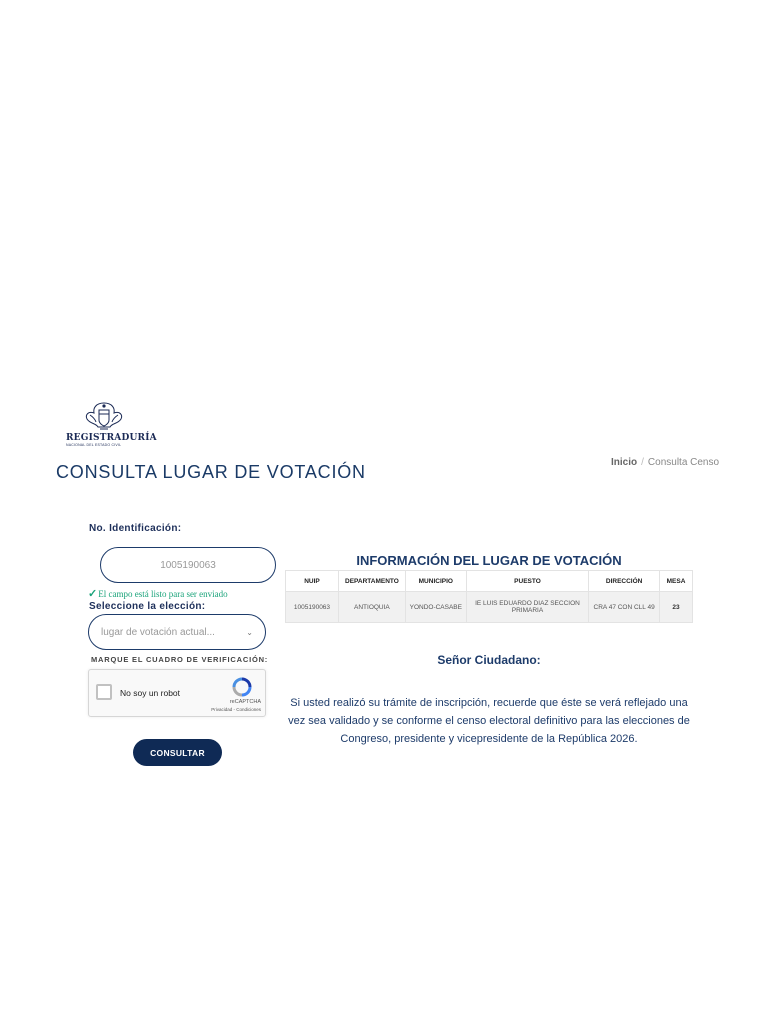 The width and height of the screenshot is (768, 1024). I want to click on column-header: PUESTO, so click(527, 581).